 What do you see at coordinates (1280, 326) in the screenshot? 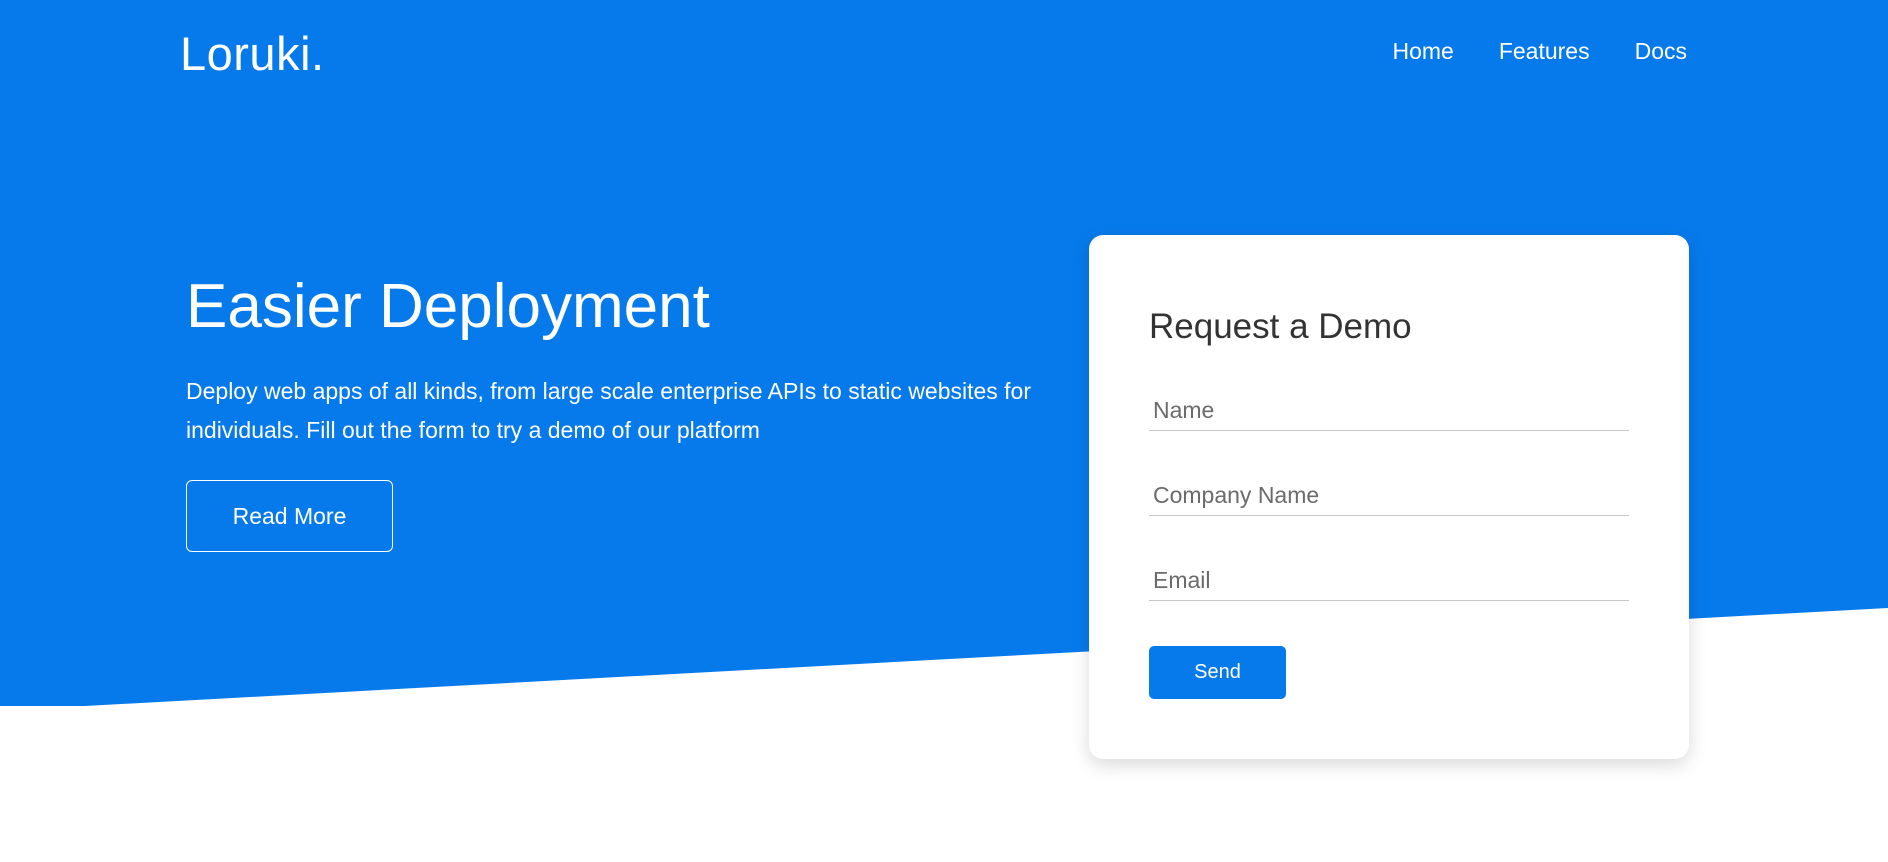
I see `request-demo-title: Request a Demo` at bounding box center [1280, 326].